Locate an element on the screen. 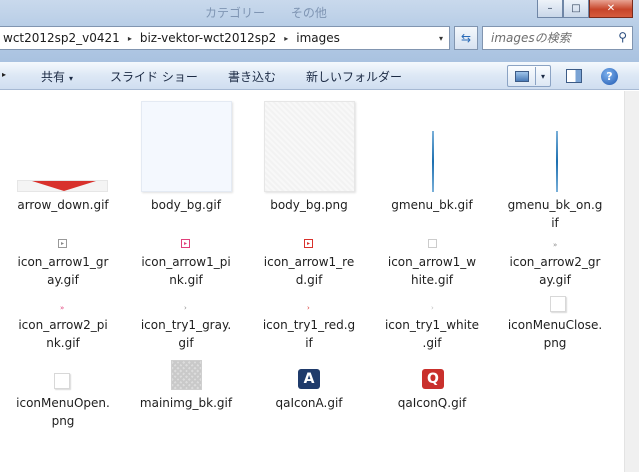 Image resolution: width=639 pixels, height=472 pixels. file-name: gmenu_bk_on.g if is located at coordinates (555, 214).